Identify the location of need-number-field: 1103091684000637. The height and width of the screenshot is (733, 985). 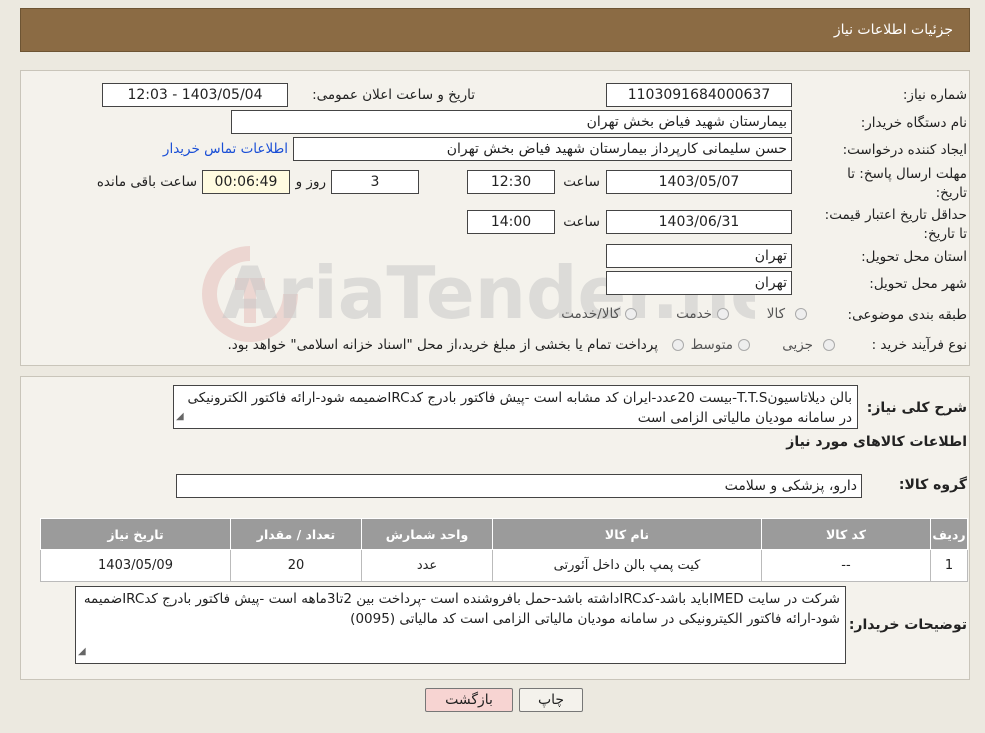
(699, 95).